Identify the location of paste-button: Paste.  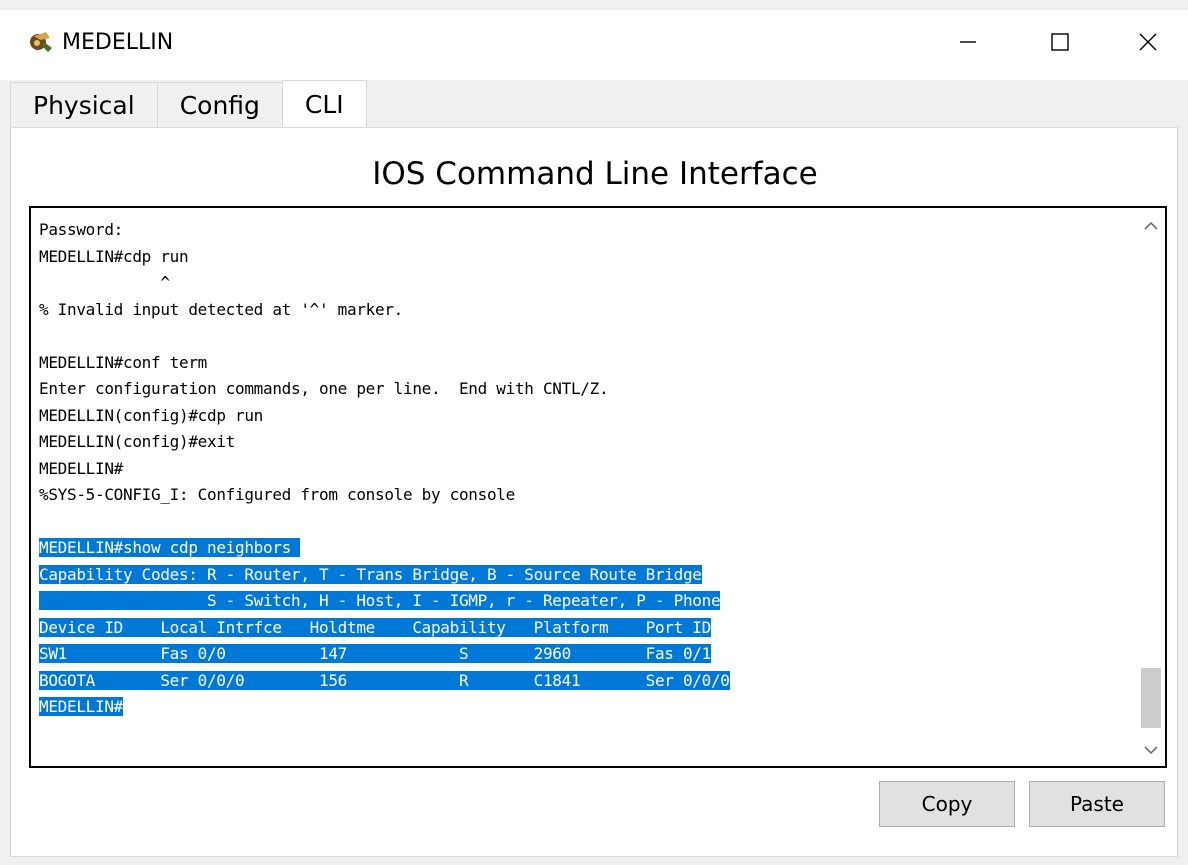
(1097, 804).